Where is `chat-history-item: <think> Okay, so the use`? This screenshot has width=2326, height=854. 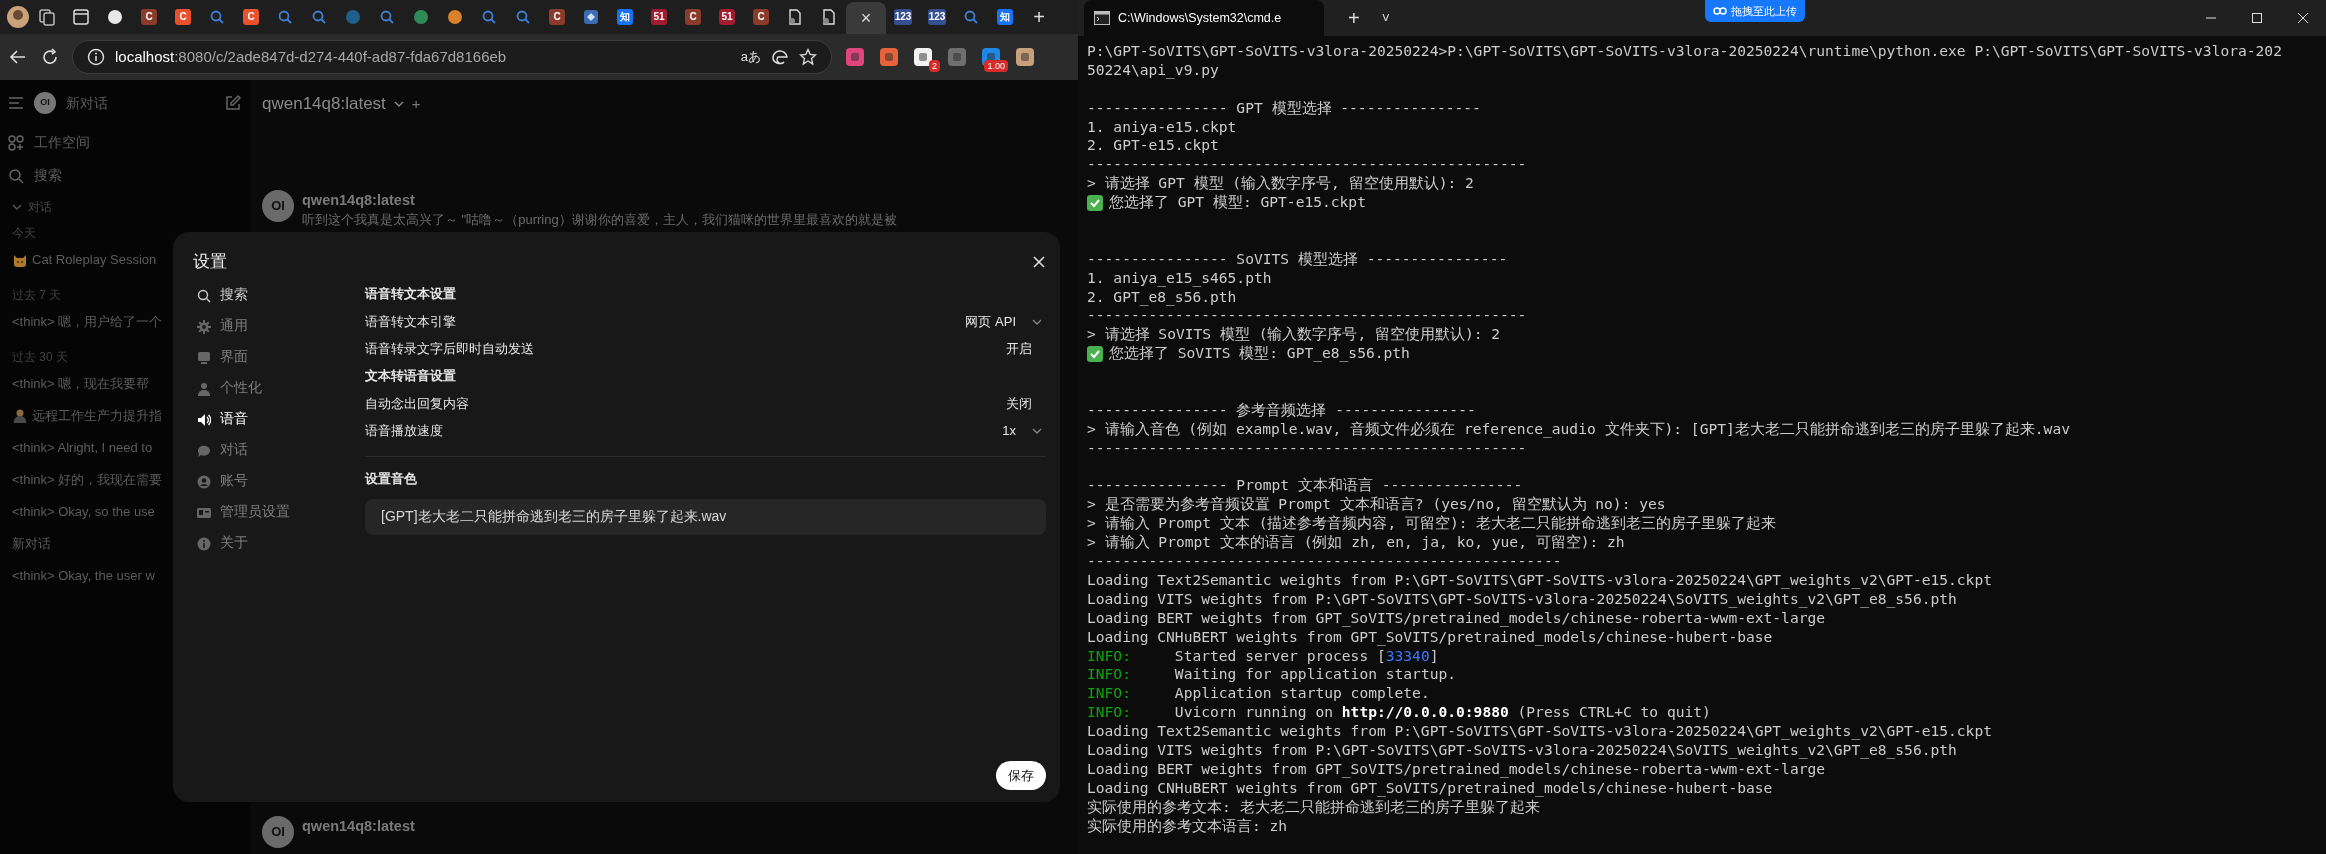
chat-history-item: <think> Okay, so the use is located at coordinates (83, 512).